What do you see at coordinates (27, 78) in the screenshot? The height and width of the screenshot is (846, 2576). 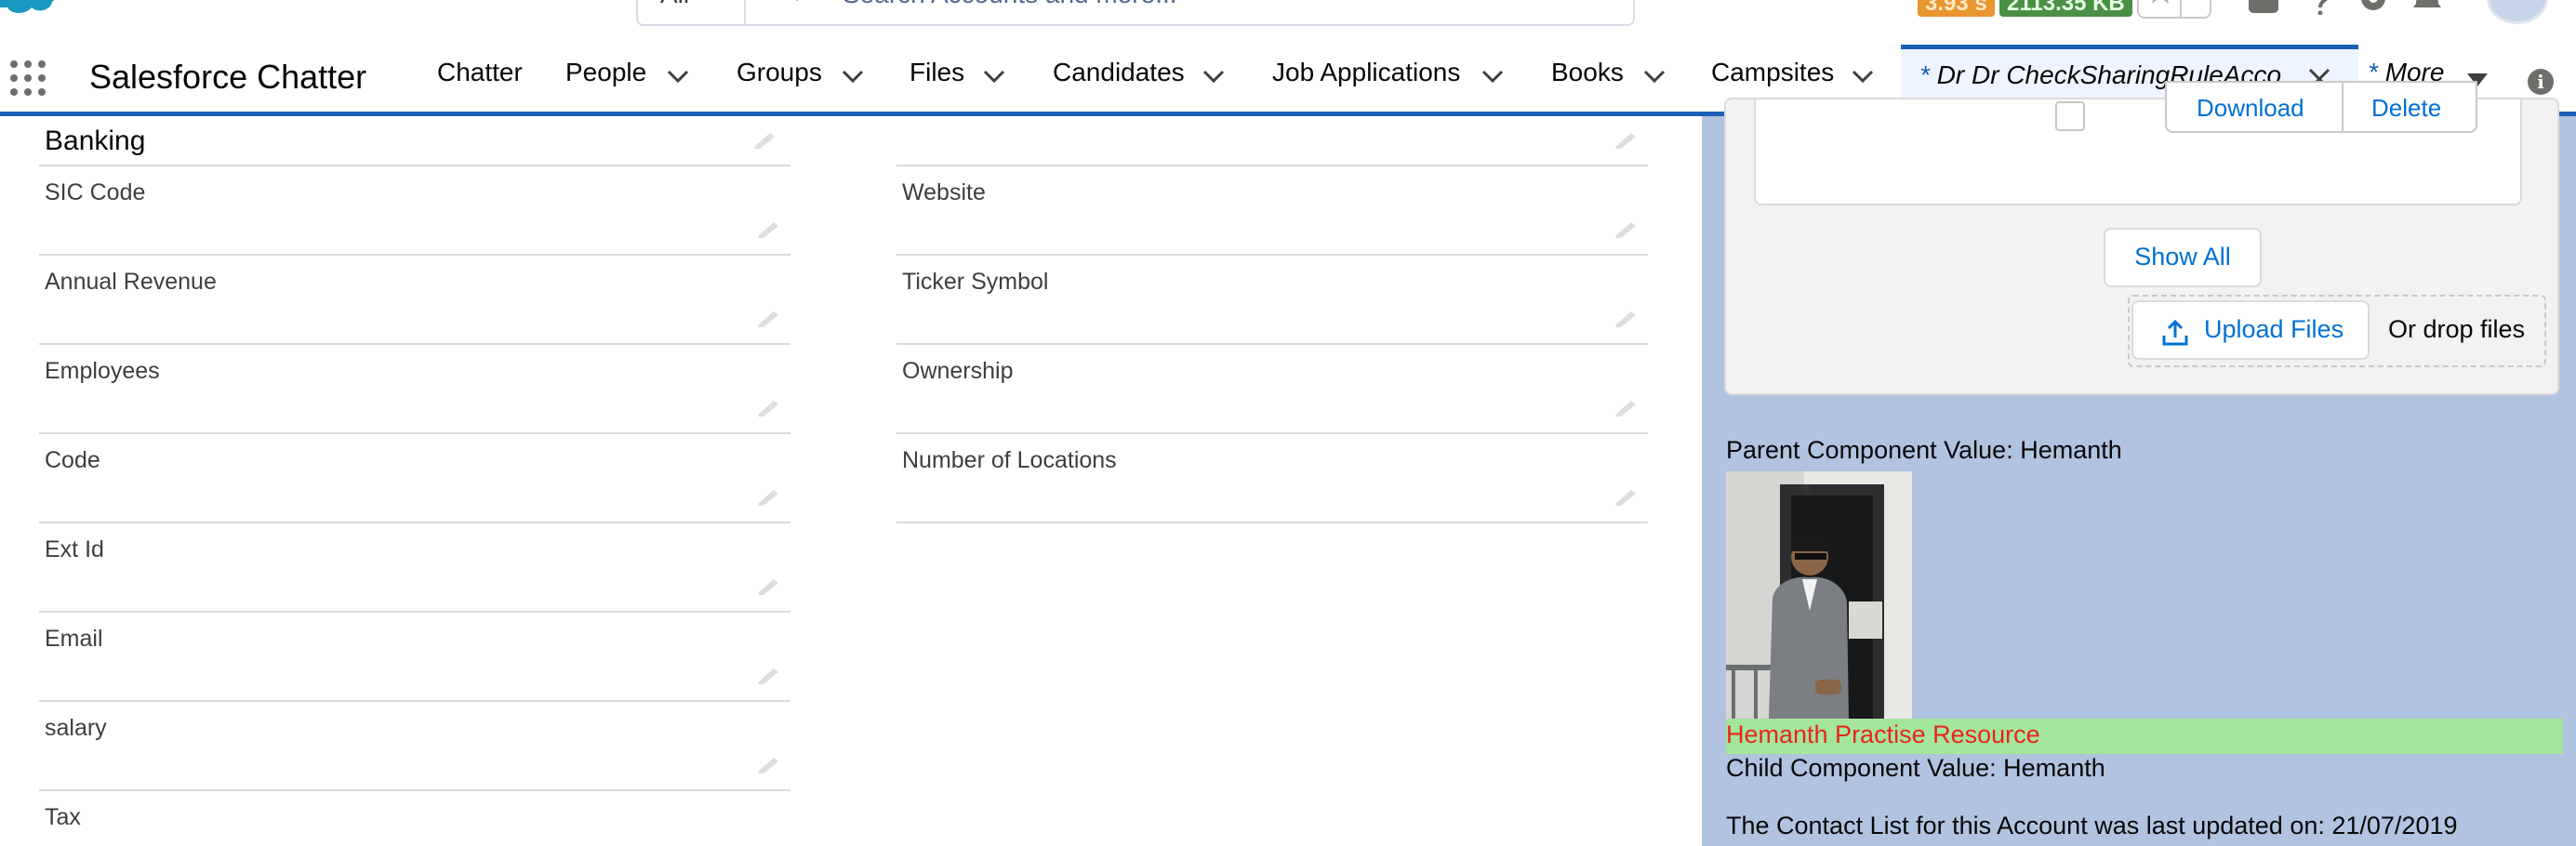 I see `app-launcher-icon` at bounding box center [27, 78].